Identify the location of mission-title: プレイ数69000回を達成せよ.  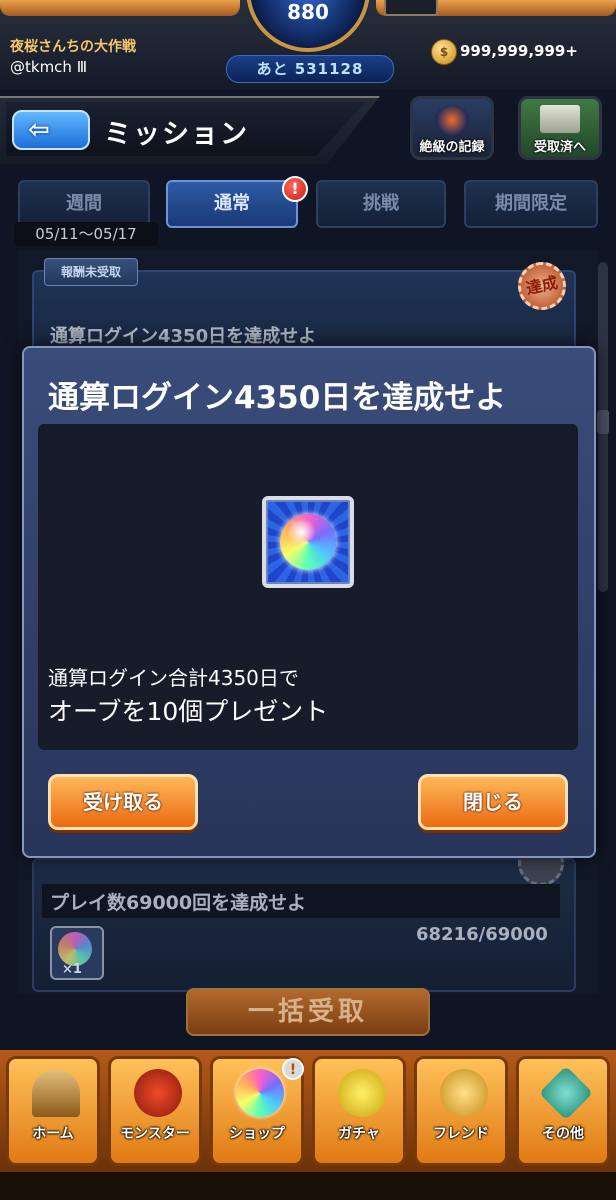
(178, 903).